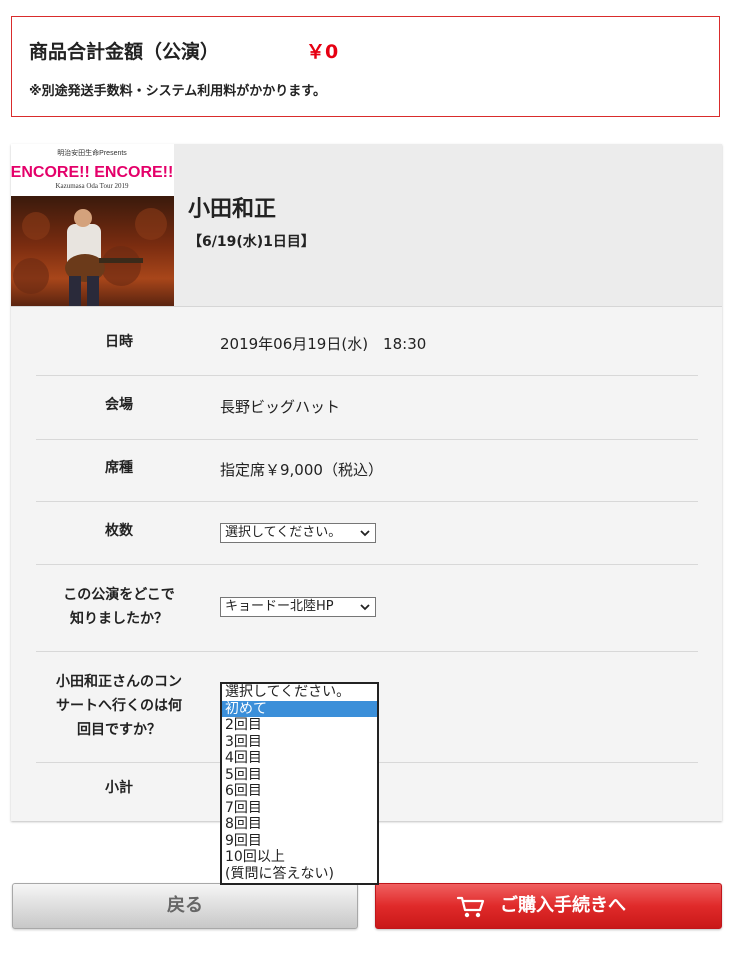  I want to click on visits-option: 選択してください。, so click(299, 692).